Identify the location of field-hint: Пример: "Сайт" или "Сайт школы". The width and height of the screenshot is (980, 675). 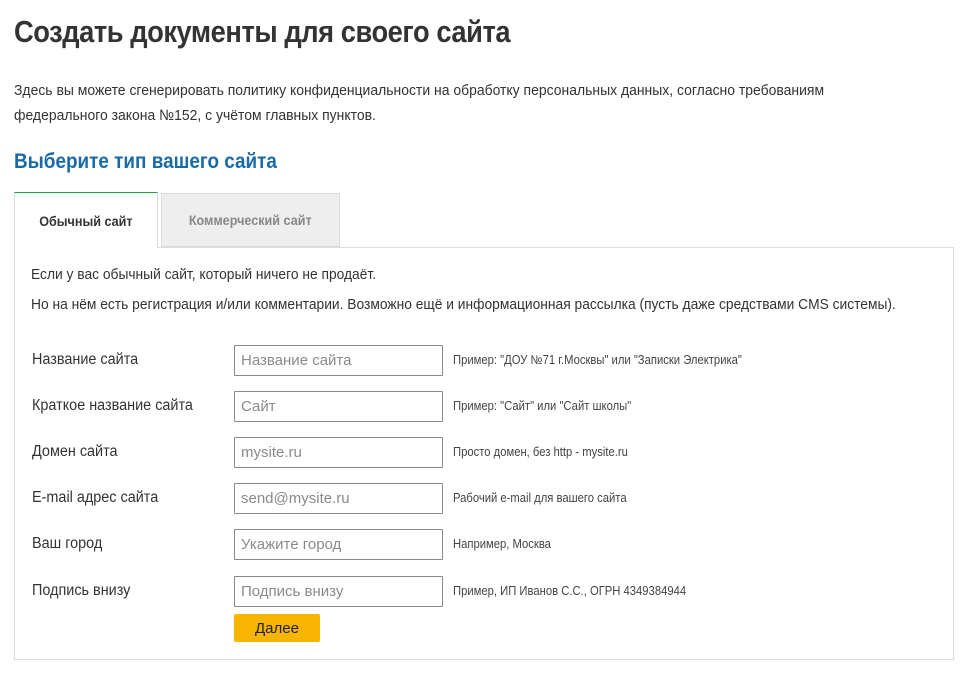
(542, 406).